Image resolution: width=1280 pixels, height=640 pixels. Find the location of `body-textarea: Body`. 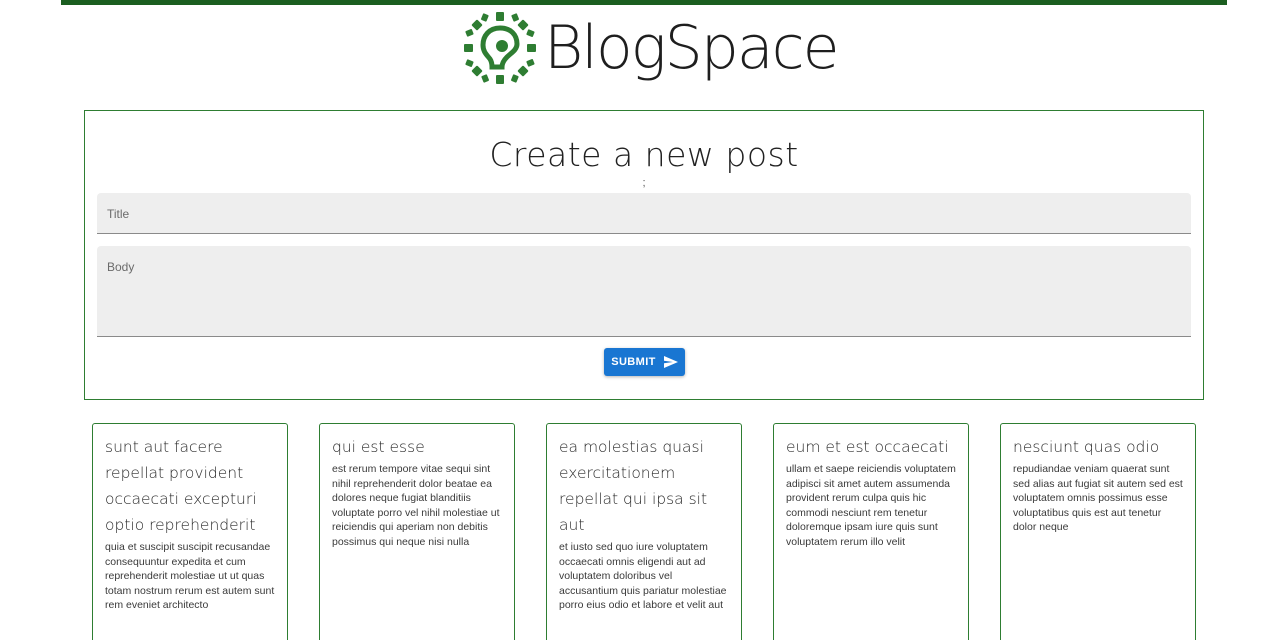

body-textarea: Body is located at coordinates (644, 291).